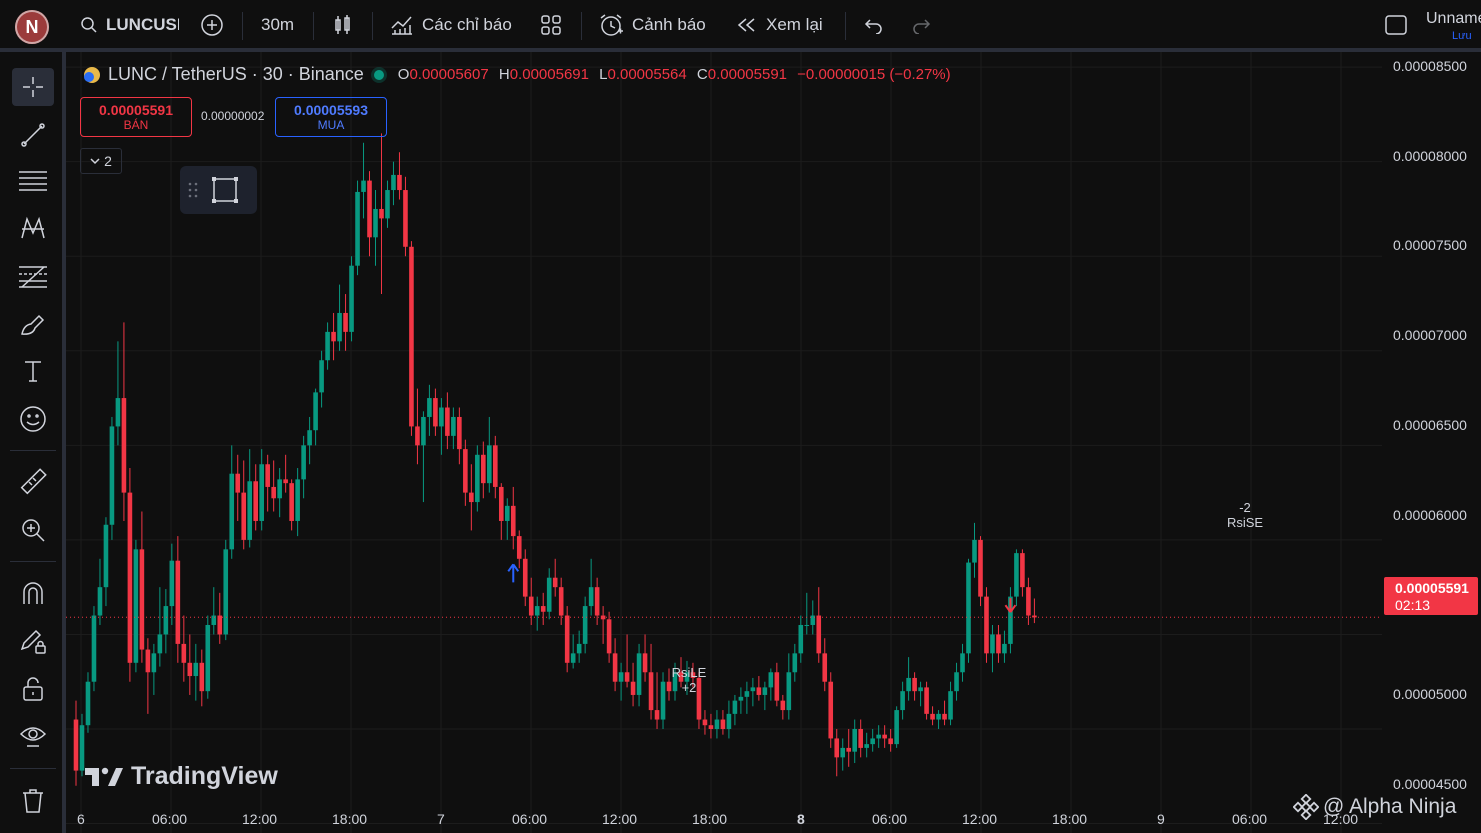 The width and height of the screenshot is (1481, 833). What do you see at coordinates (33, 181) in the screenshot?
I see `horizontal-lines-tool` at bounding box center [33, 181].